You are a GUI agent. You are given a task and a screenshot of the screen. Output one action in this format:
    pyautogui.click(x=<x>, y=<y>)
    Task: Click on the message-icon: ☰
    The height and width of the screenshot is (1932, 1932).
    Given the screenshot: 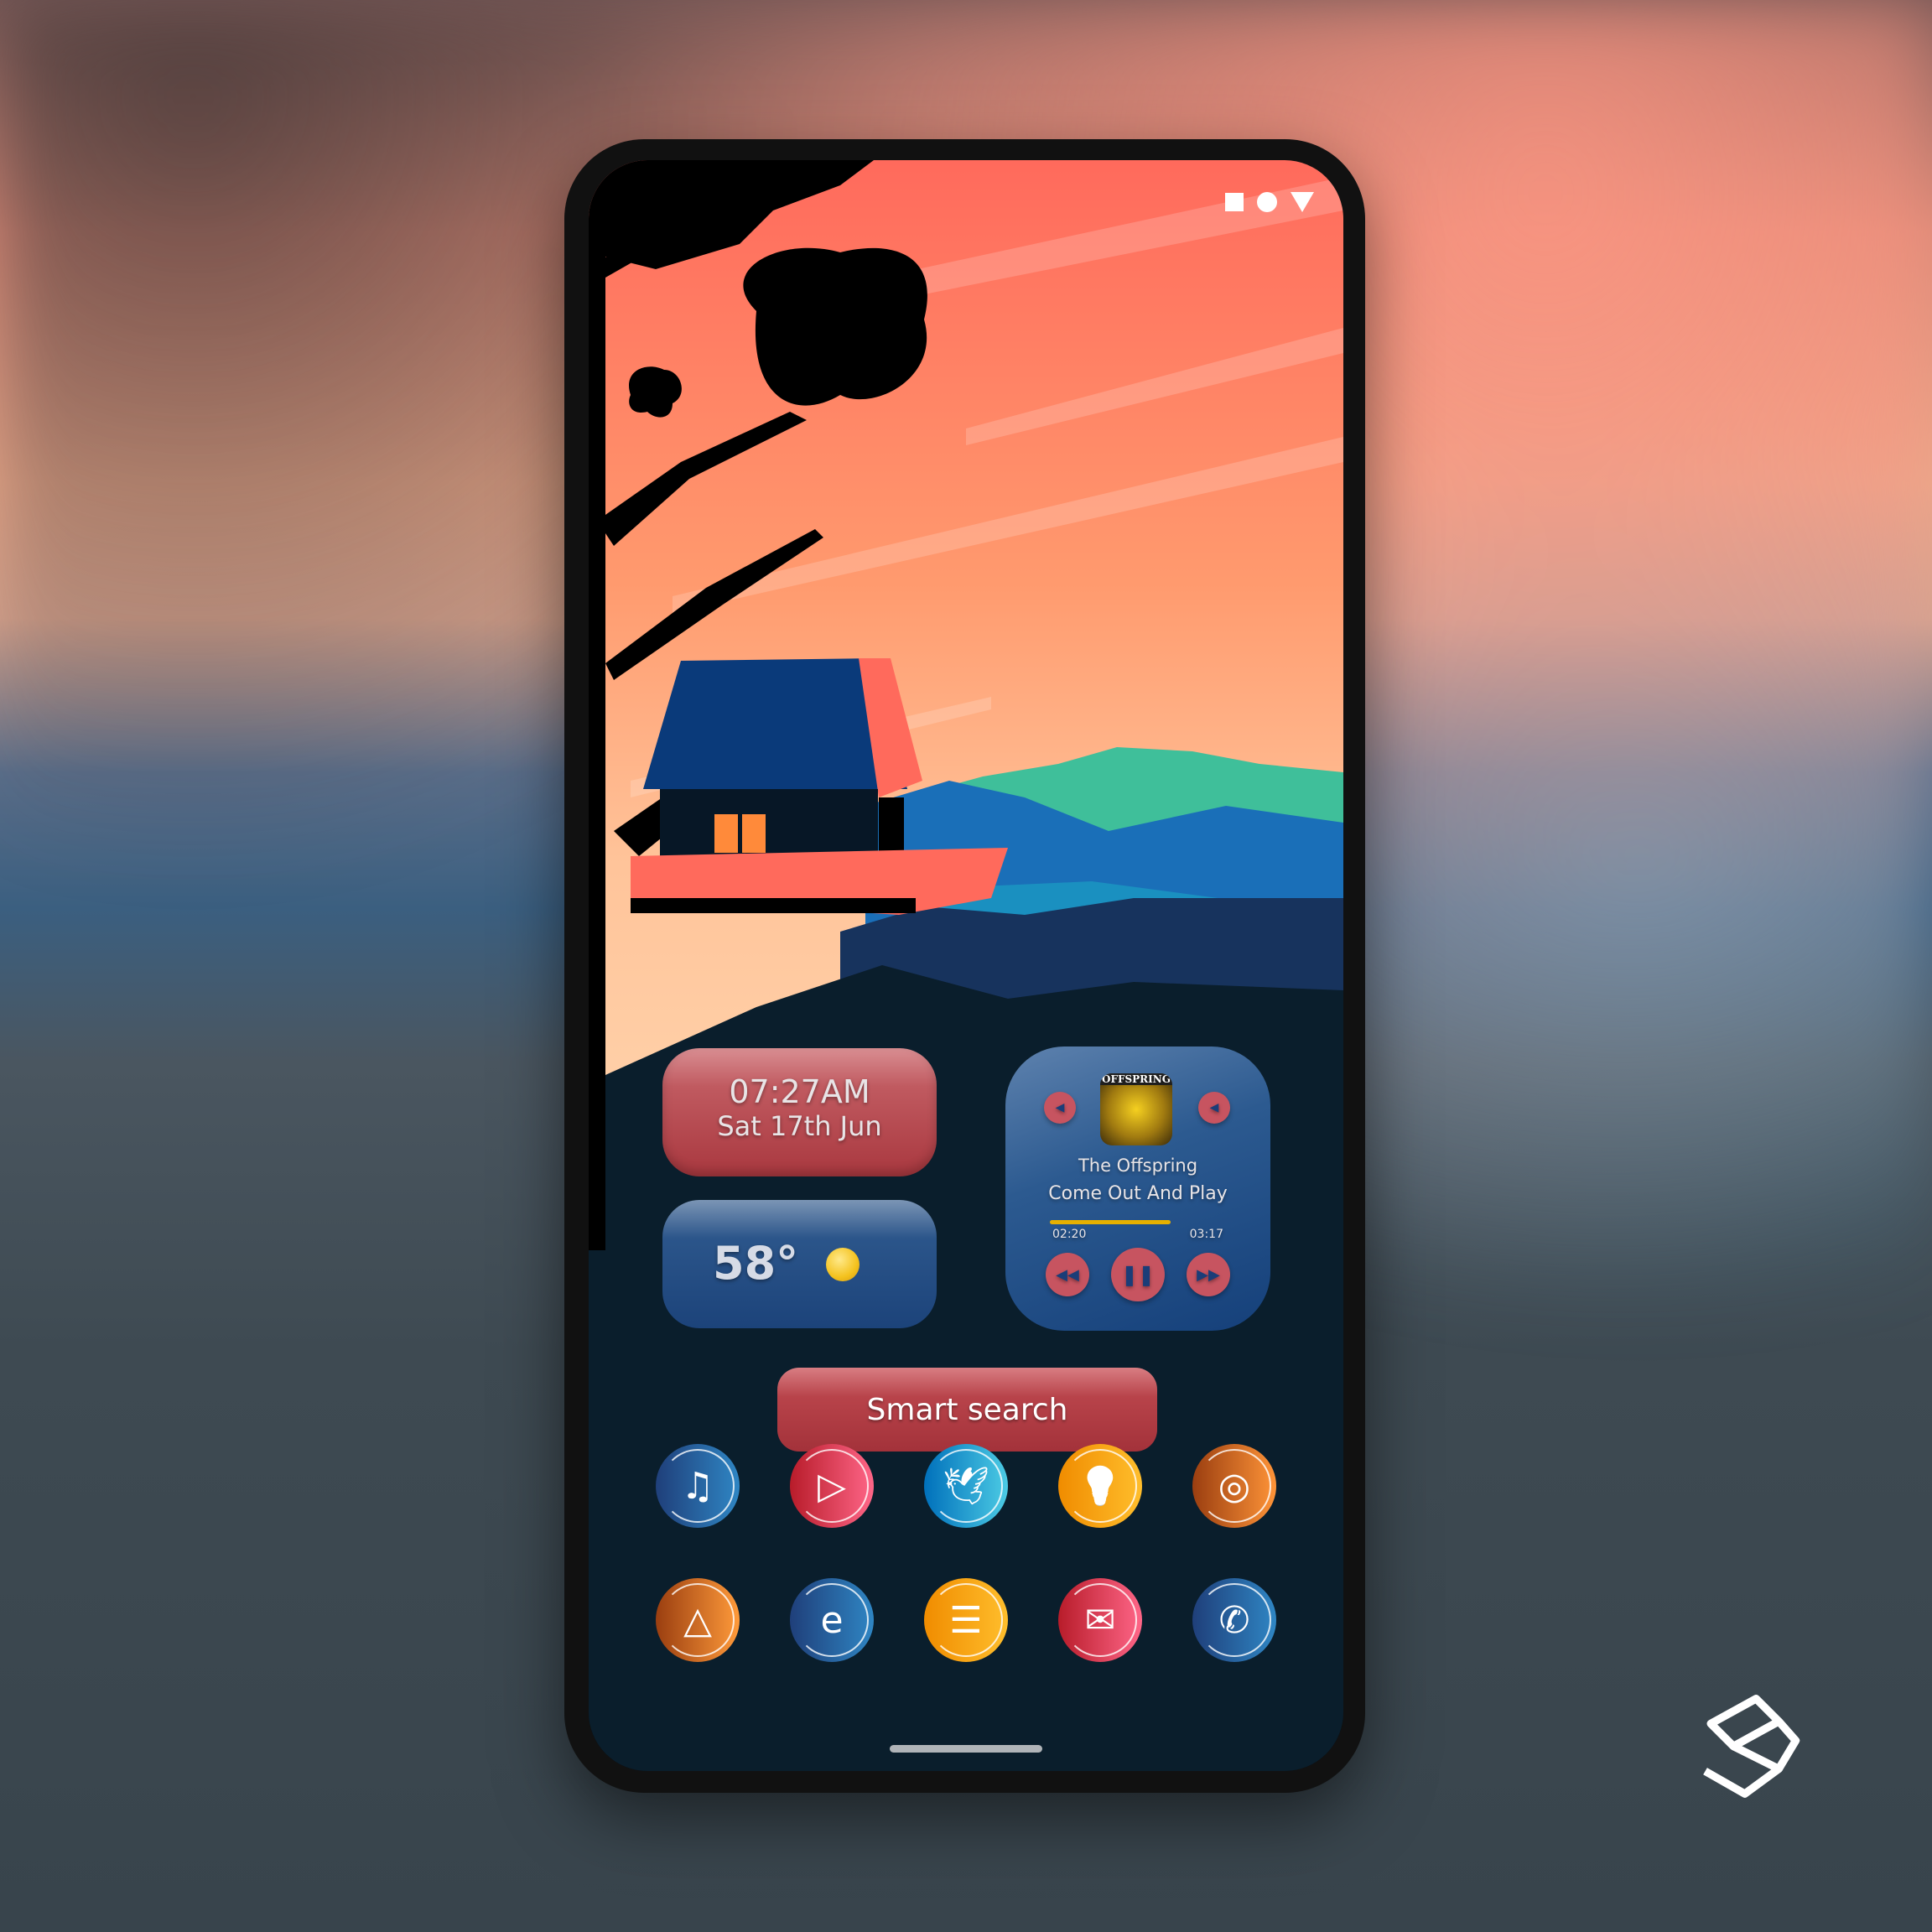 What is the action you would take?
    pyautogui.click(x=966, y=1620)
    